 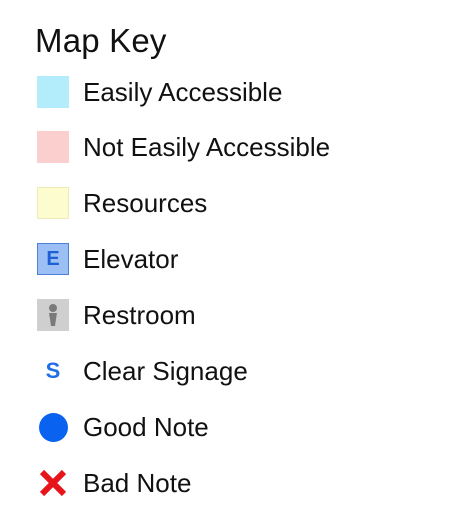 What do you see at coordinates (53, 370) in the screenshot?
I see `signage-icon: S` at bounding box center [53, 370].